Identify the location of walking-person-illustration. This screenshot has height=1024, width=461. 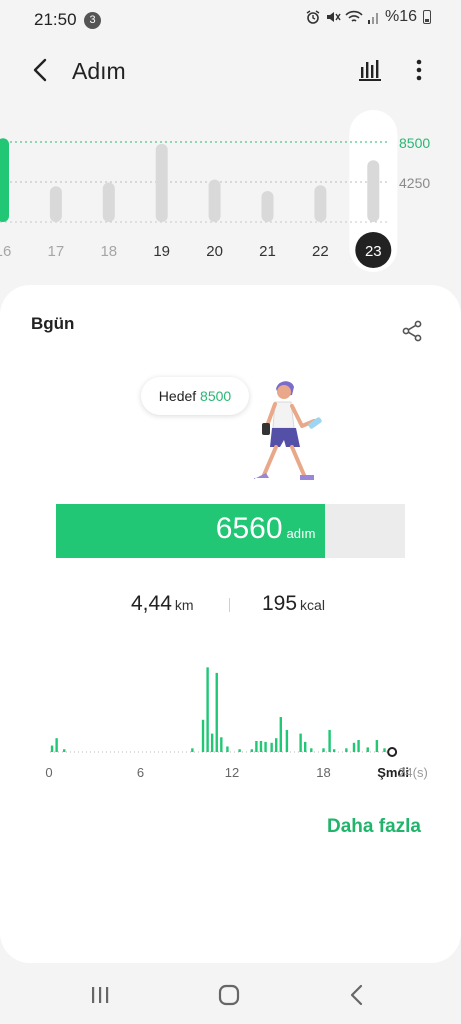
(288, 430).